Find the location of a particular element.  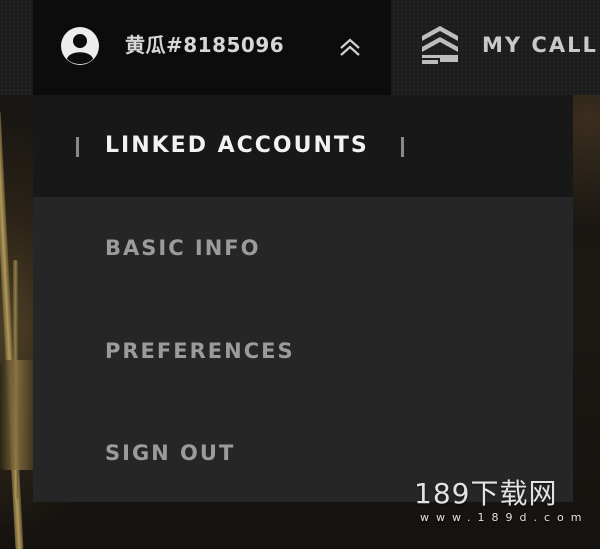

chevron-emblem-icon is located at coordinates (440, 45).